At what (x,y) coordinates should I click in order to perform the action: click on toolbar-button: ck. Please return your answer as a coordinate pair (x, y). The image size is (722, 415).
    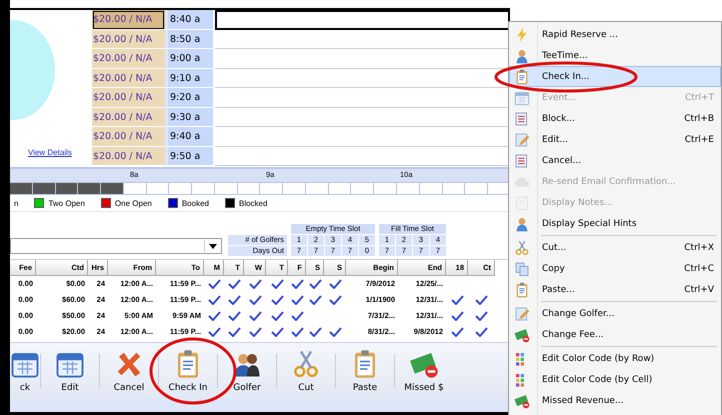
    Looking at the image, I should click on (25, 371).